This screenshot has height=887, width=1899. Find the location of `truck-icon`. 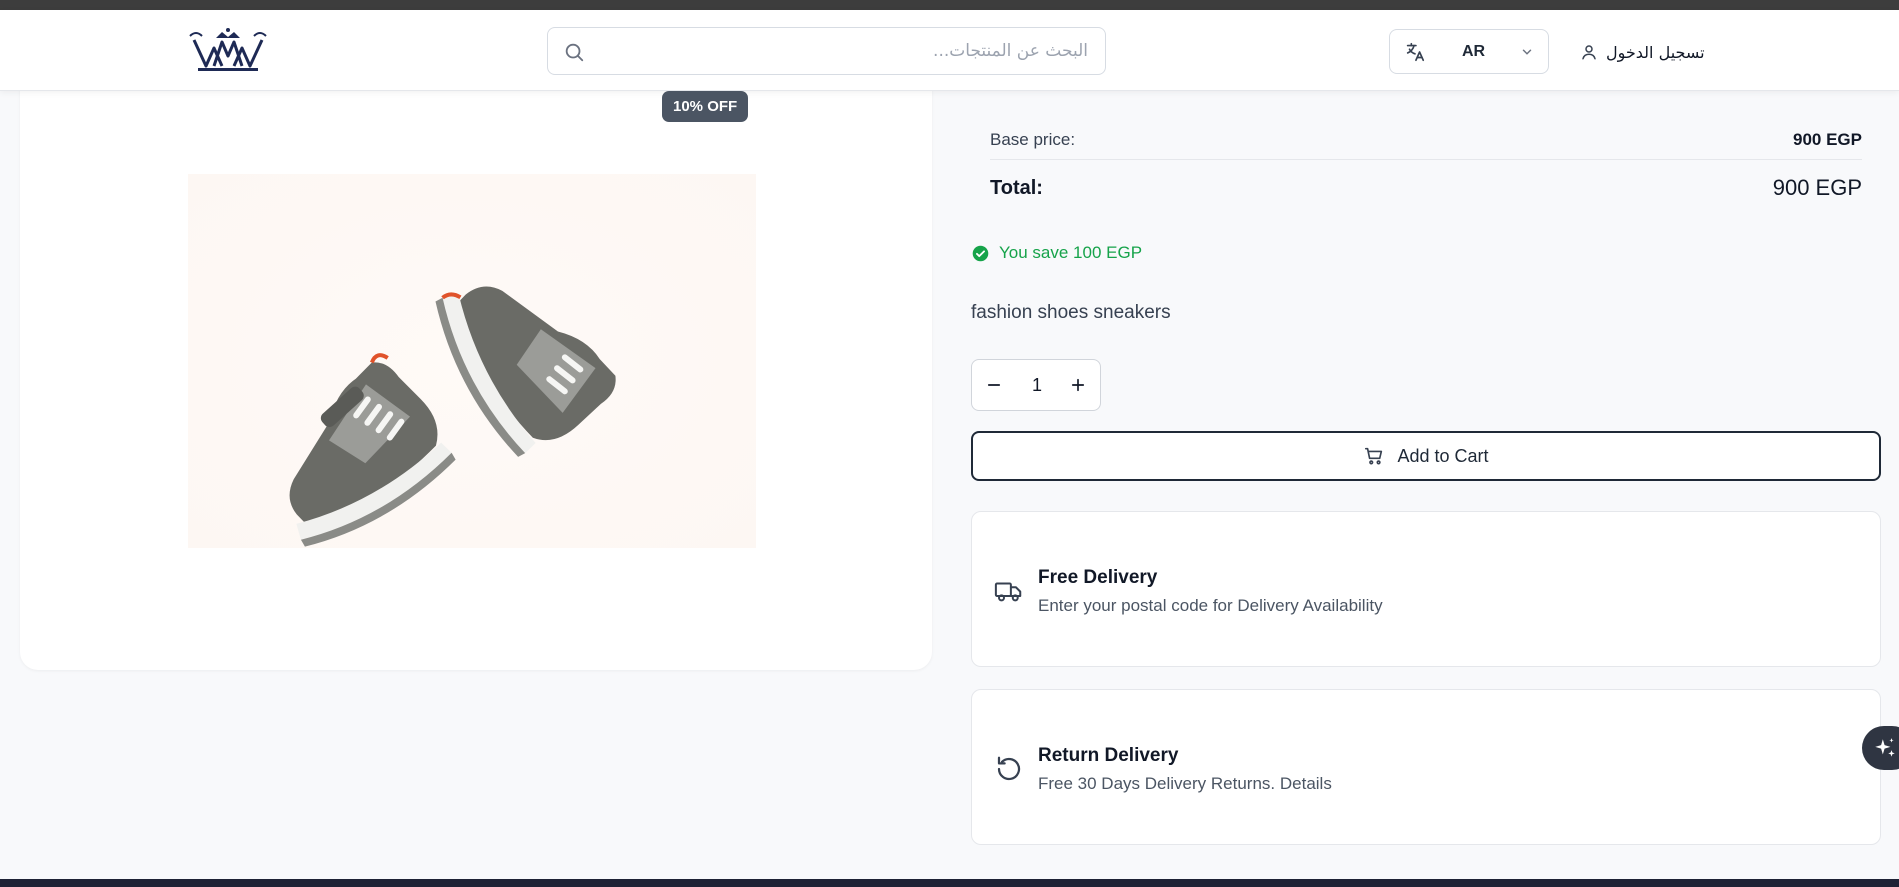

truck-icon is located at coordinates (1008, 592).